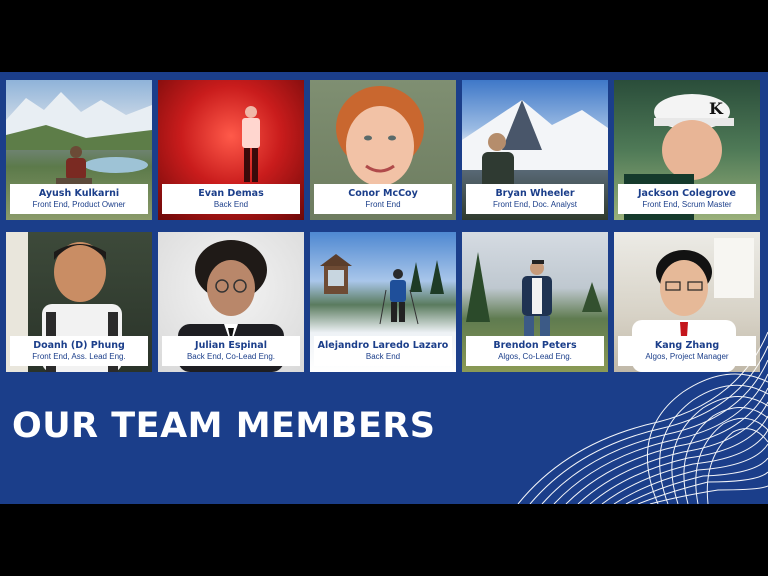  What do you see at coordinates (79, 345) in the screenshot?
I see `member-name: Doanh (D) Phung` at bounding box center [79, 345].